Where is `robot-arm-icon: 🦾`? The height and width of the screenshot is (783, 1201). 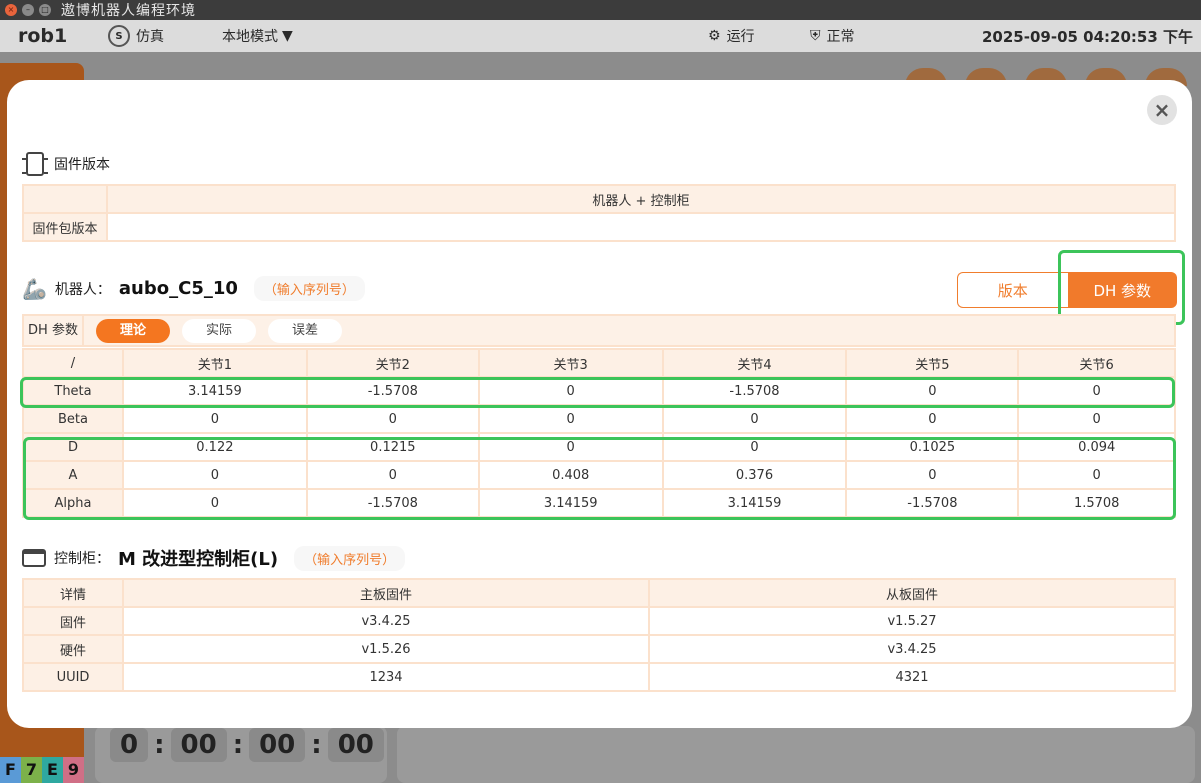 robot-arm-icon: 🦾 is located at coordinates (34, 288).